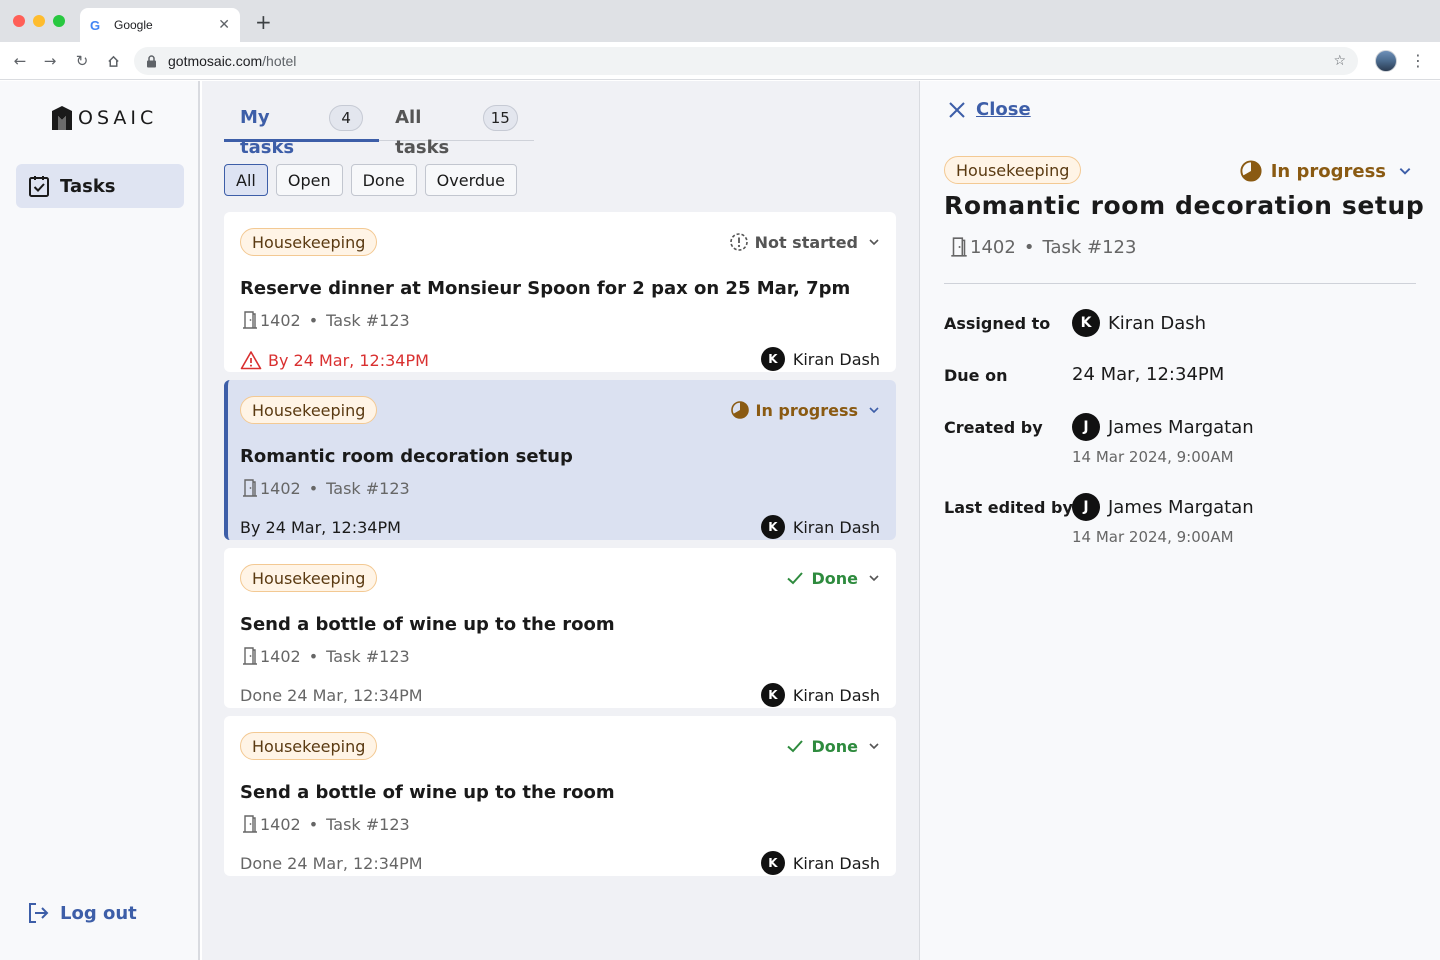 The image size is (1440, 960). What do you see at coordinates (957, 109) in the screenshot?
I see `close-icon` at bounding box center [957, 109].